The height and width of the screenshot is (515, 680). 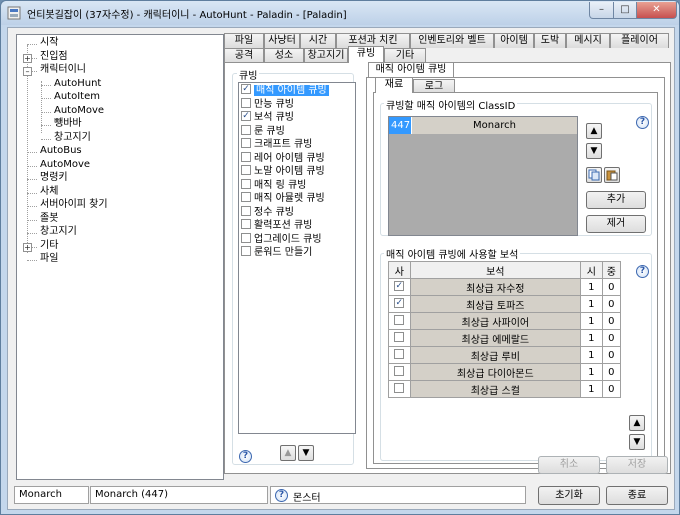 What do you see at coordinates (505, 389) in the screenshot?
I see `gem-row: 최상급 스컬 1 0` at bounding box center [505, 389].